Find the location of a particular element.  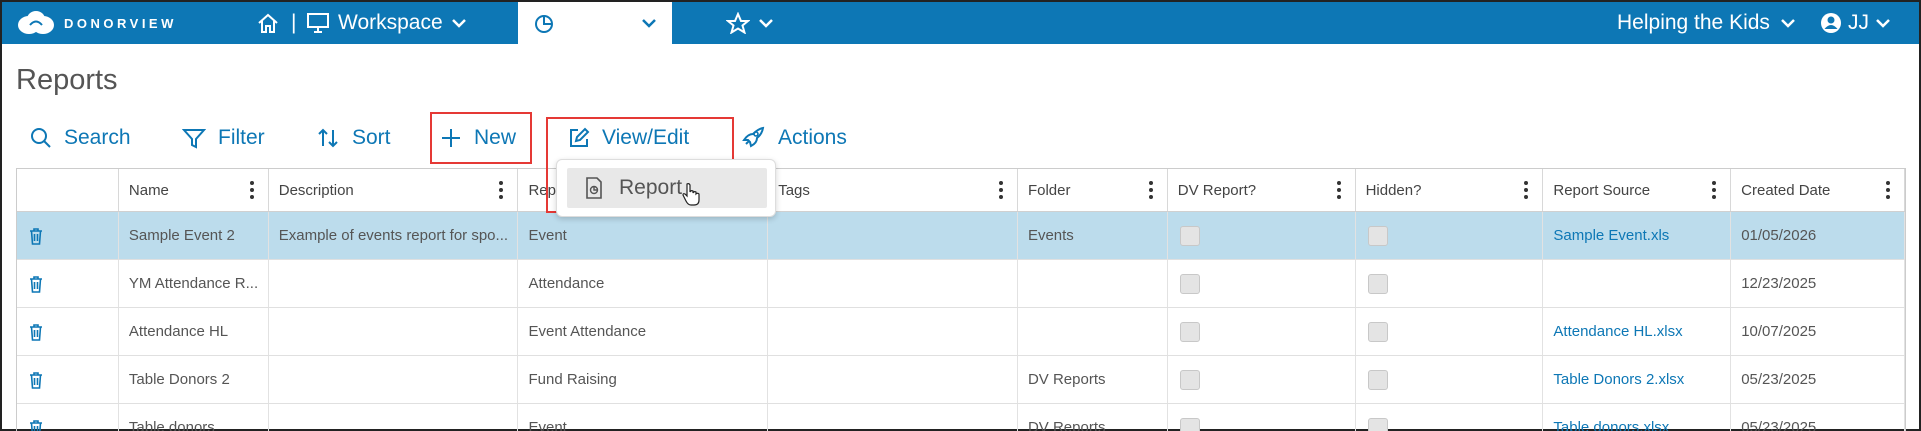

cell-report-type: Event is located at coordinates (643, 417).